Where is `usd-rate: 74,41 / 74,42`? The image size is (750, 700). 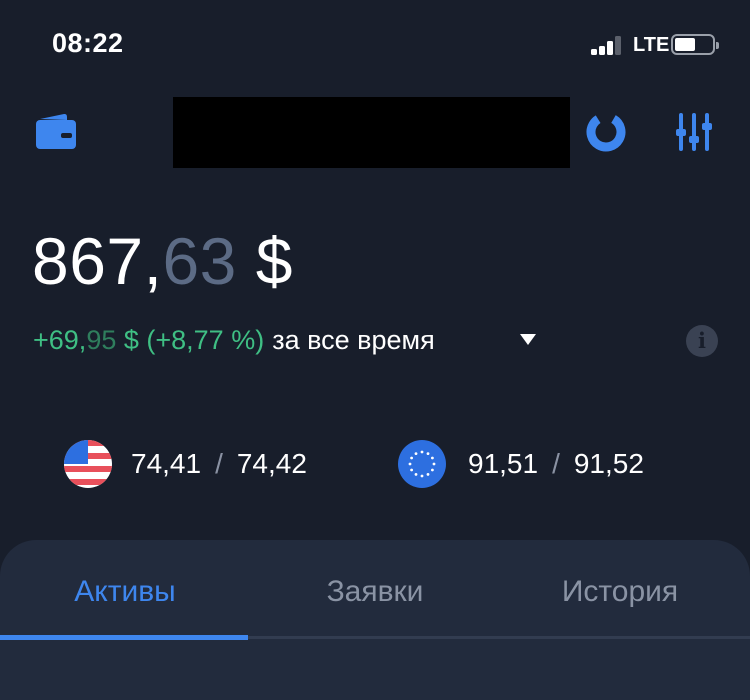
usd-rate: 74,41 / 74,42 is located at coordinates (219, 464).